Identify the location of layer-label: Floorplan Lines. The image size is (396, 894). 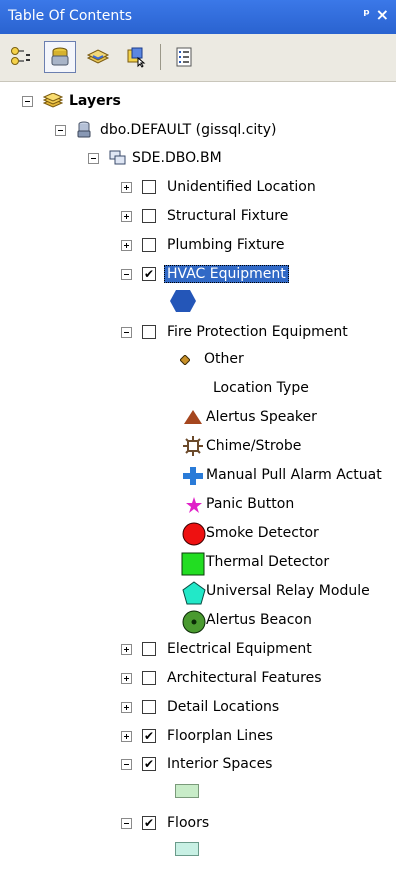
(220, 736).